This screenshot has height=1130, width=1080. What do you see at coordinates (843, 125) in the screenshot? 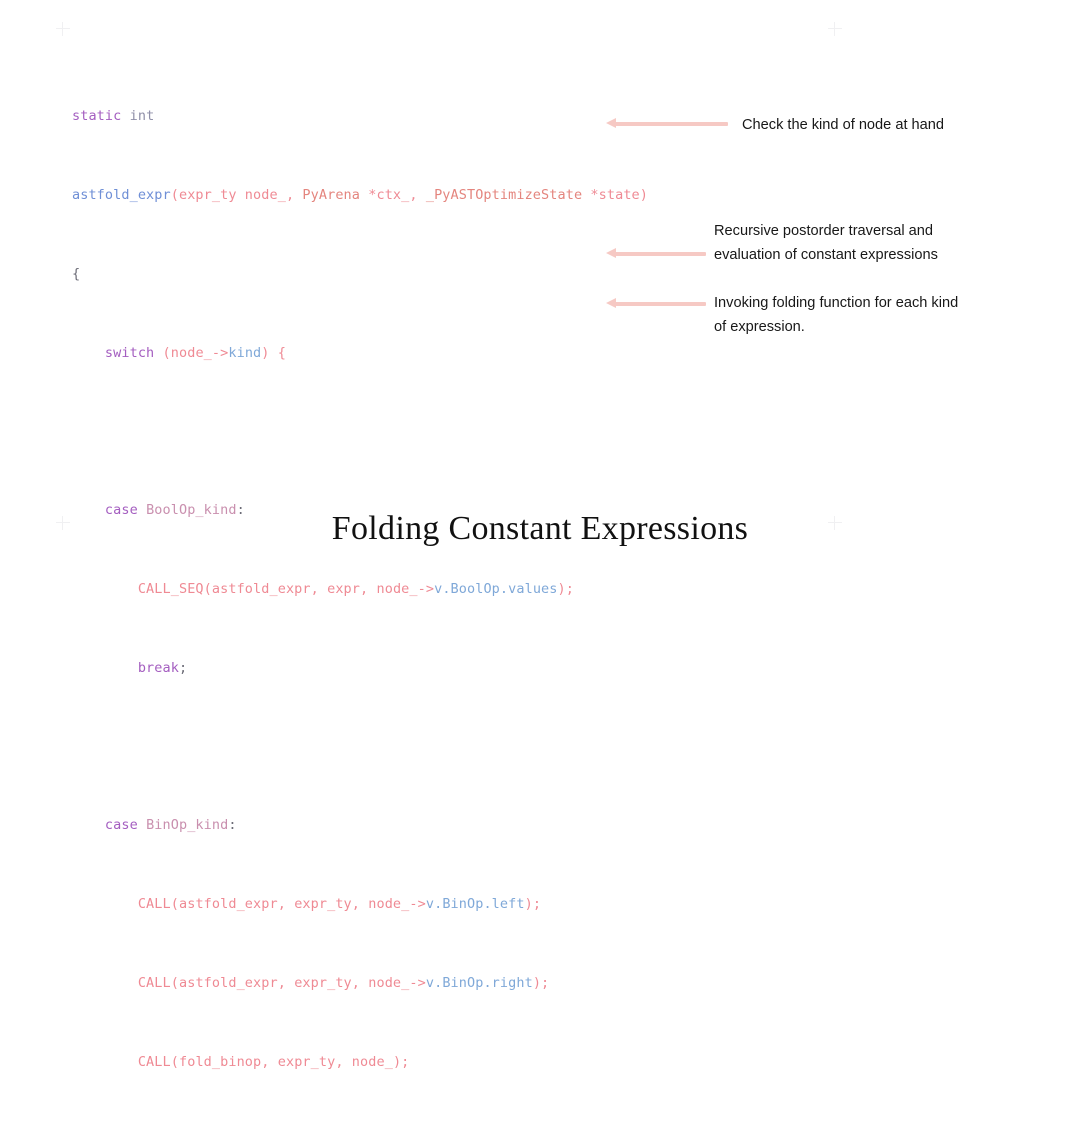
I see `annotation-label: Check the kind of node at hand` at bounding box center [843, 125].